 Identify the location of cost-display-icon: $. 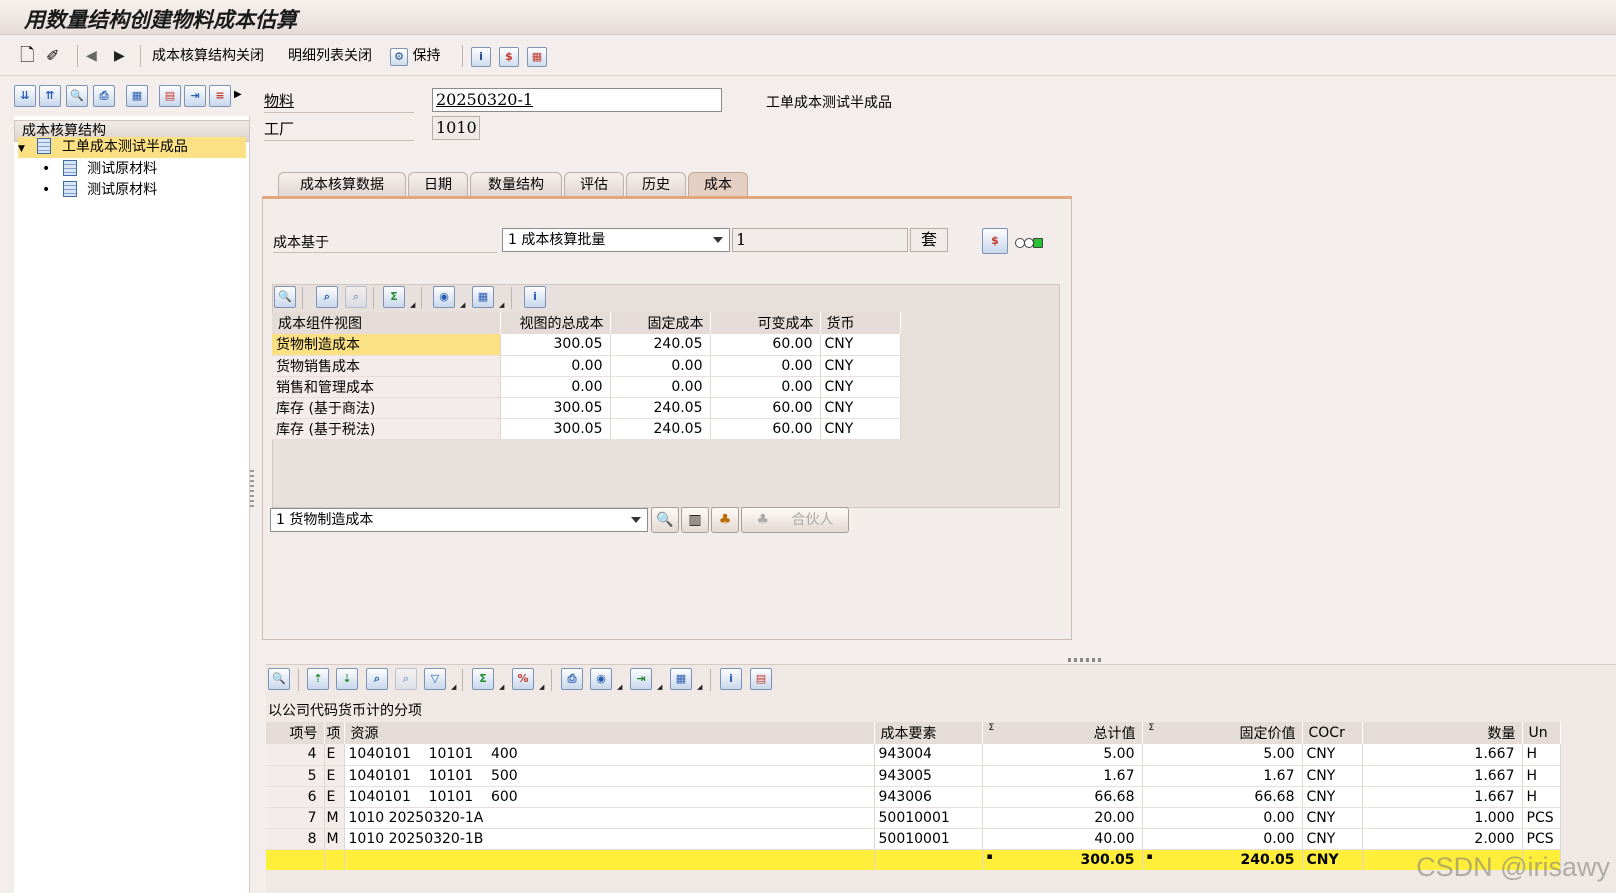
(995, 241).